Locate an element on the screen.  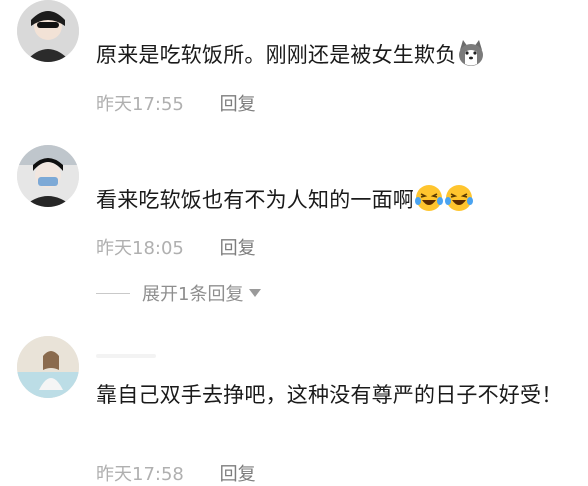
expand-replies-label: 展开1条回复 is located at coordinates (193, 294).